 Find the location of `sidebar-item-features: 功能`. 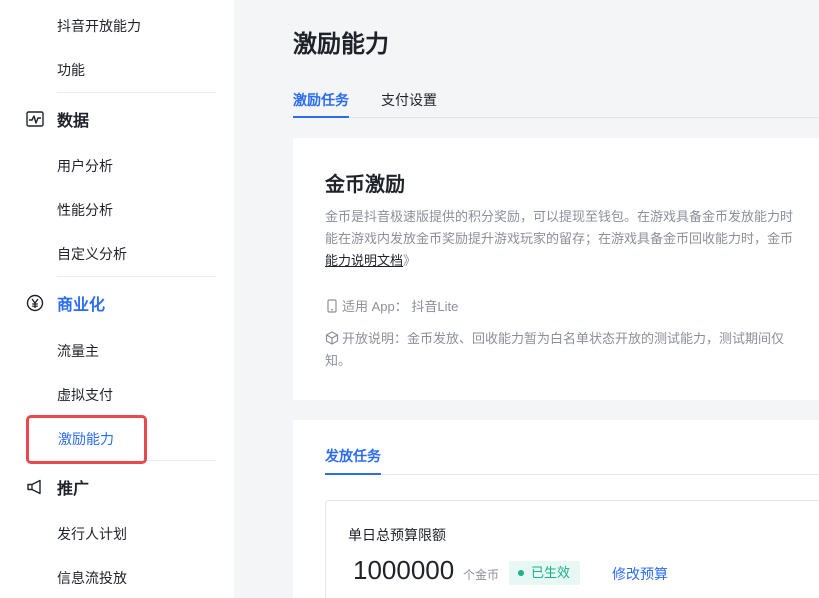

sidebar-item-features: 功能 is located at coordinates (71, 70).